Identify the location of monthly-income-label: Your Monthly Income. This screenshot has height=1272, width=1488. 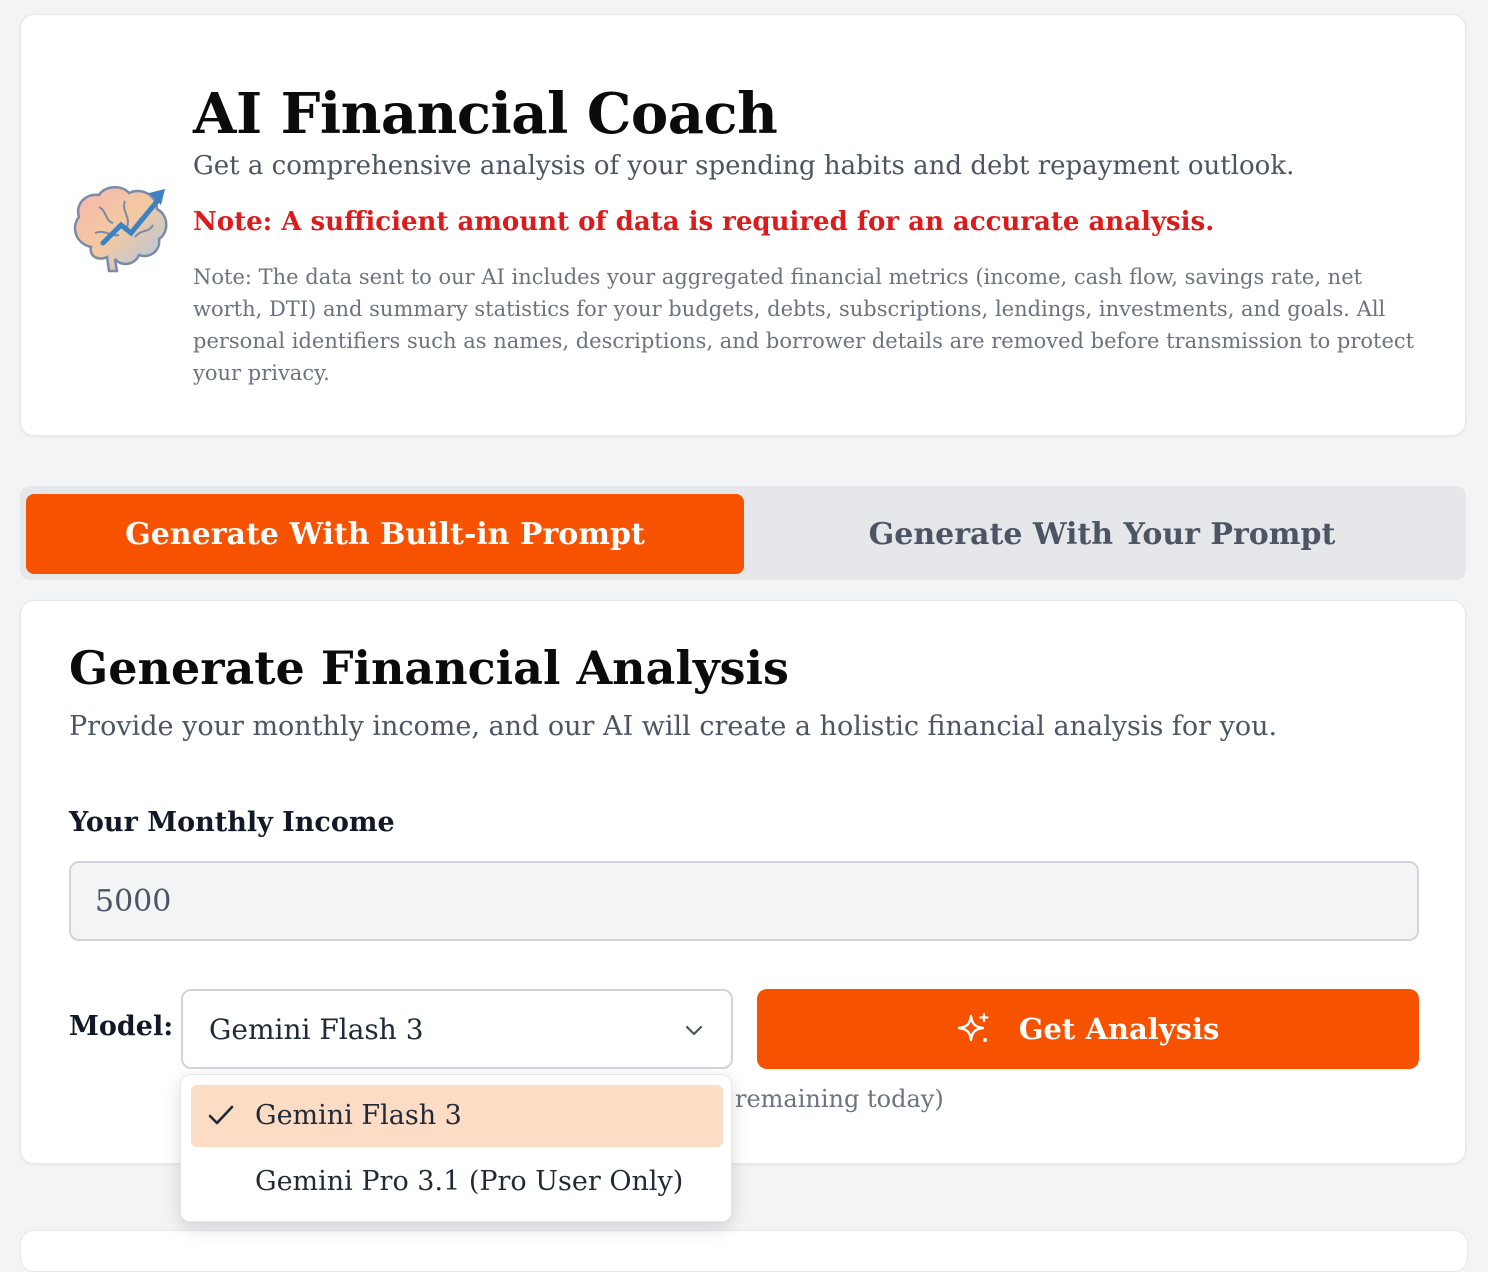
(232, 822).